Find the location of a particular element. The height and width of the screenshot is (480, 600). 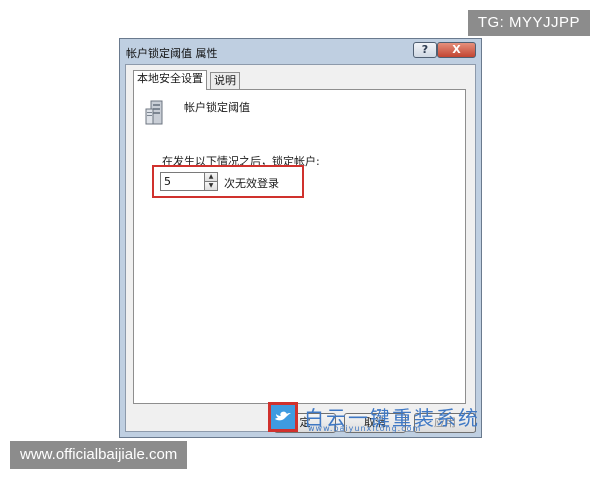

watermark: 白云一键重装系统 www.baiyunxitong.com is located at coordinates (373, 418).